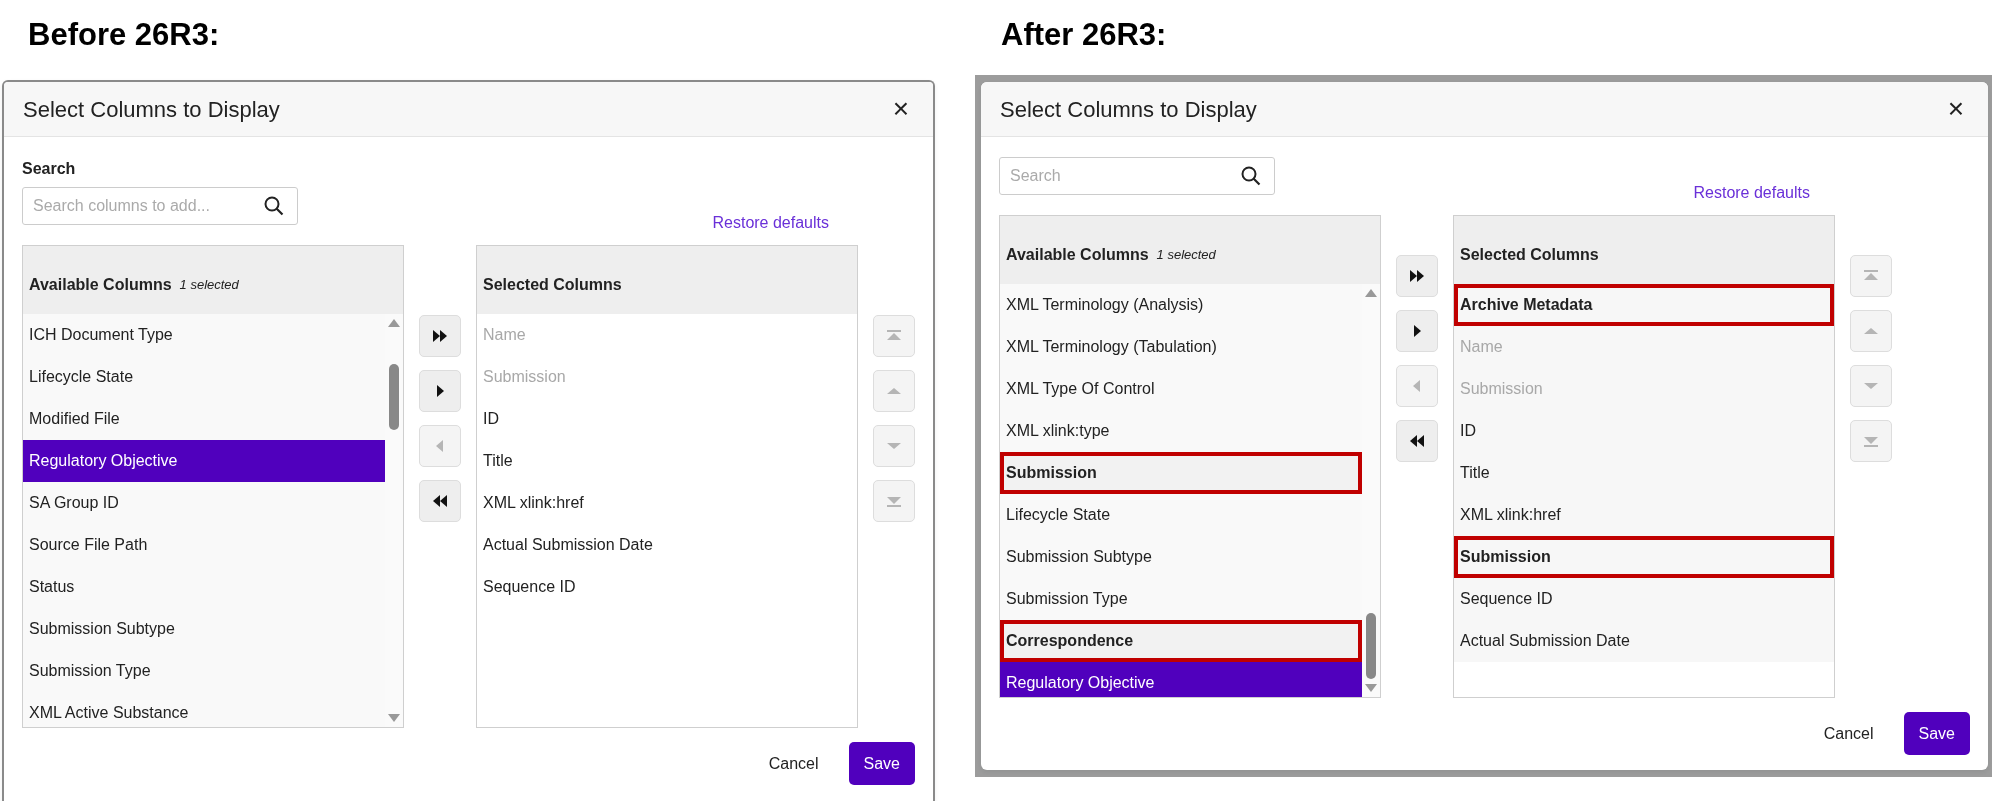 The height and width of the screenshot is (801, 1994). What do you see at coordinates (1084, 35) in the screenshot?
I see `heading: After 26R3:` at bounding box center [1084, 35].